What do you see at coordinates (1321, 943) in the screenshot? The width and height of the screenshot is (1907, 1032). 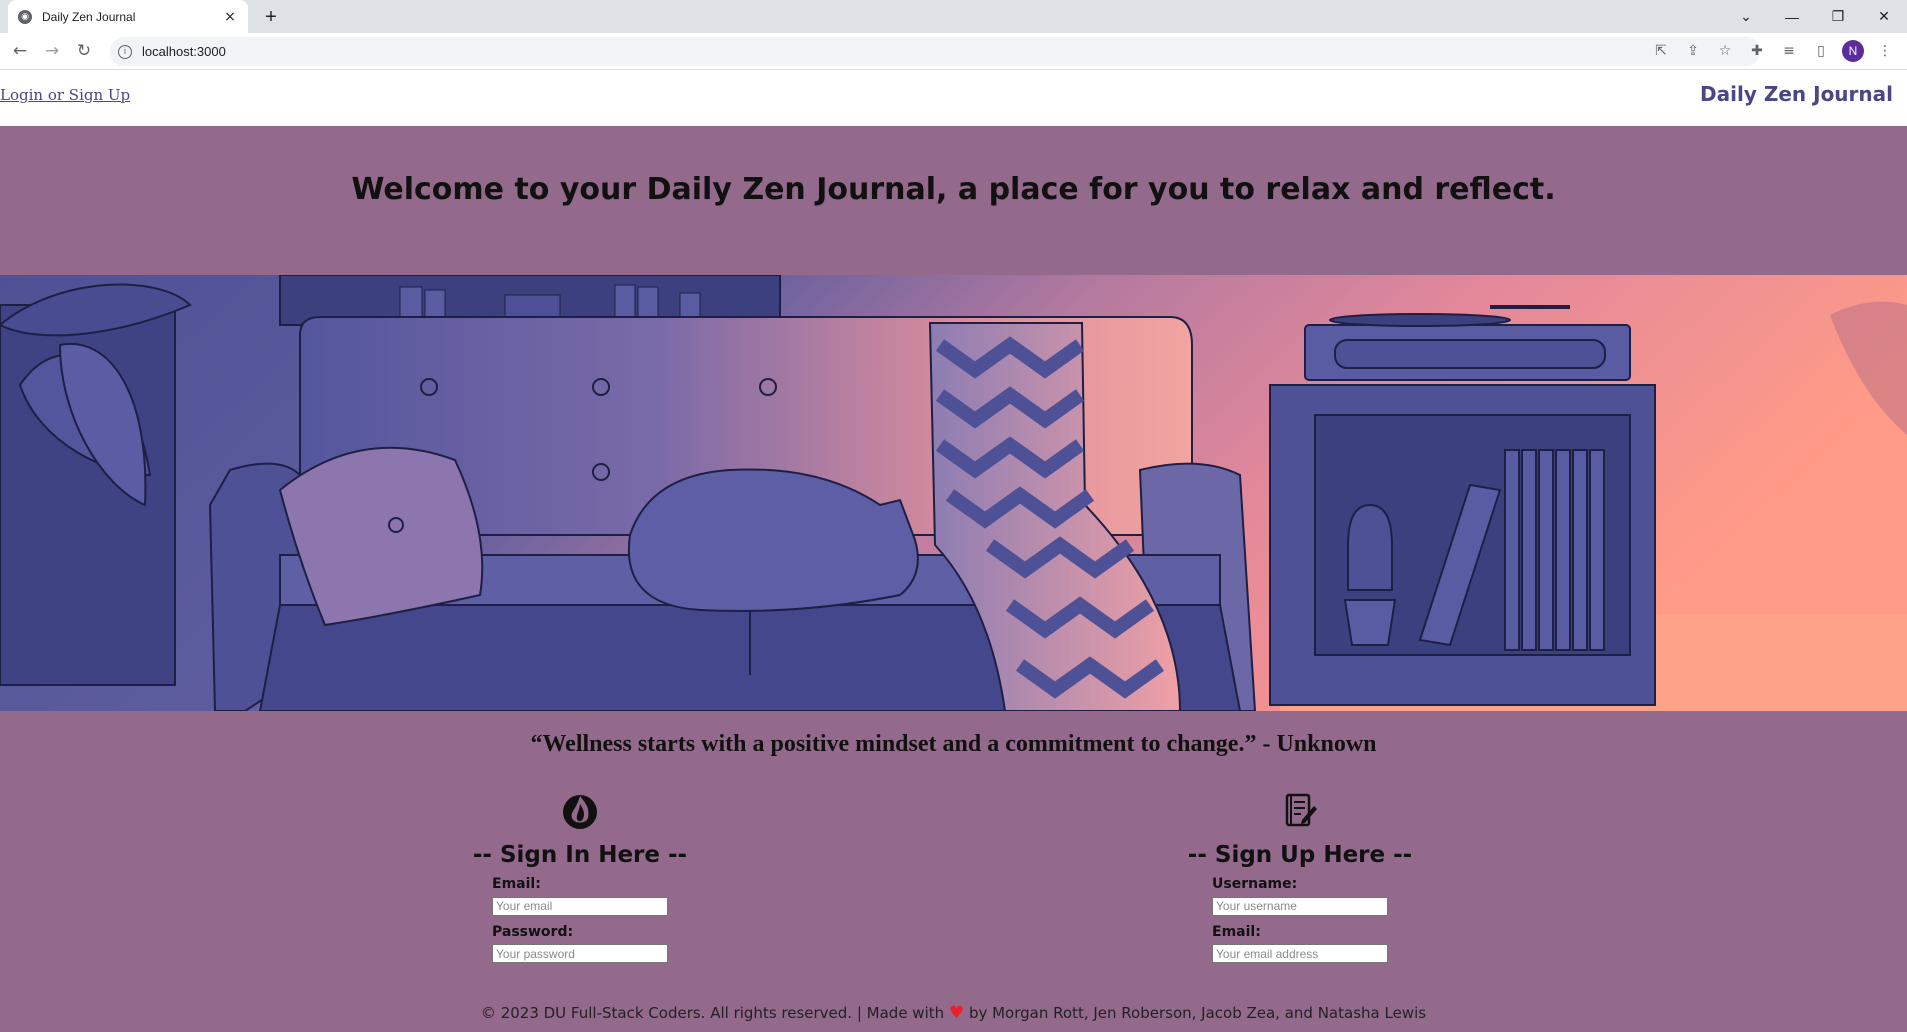 I see `sign-up-email-field: Email:` at bounding box center [1321, 943].